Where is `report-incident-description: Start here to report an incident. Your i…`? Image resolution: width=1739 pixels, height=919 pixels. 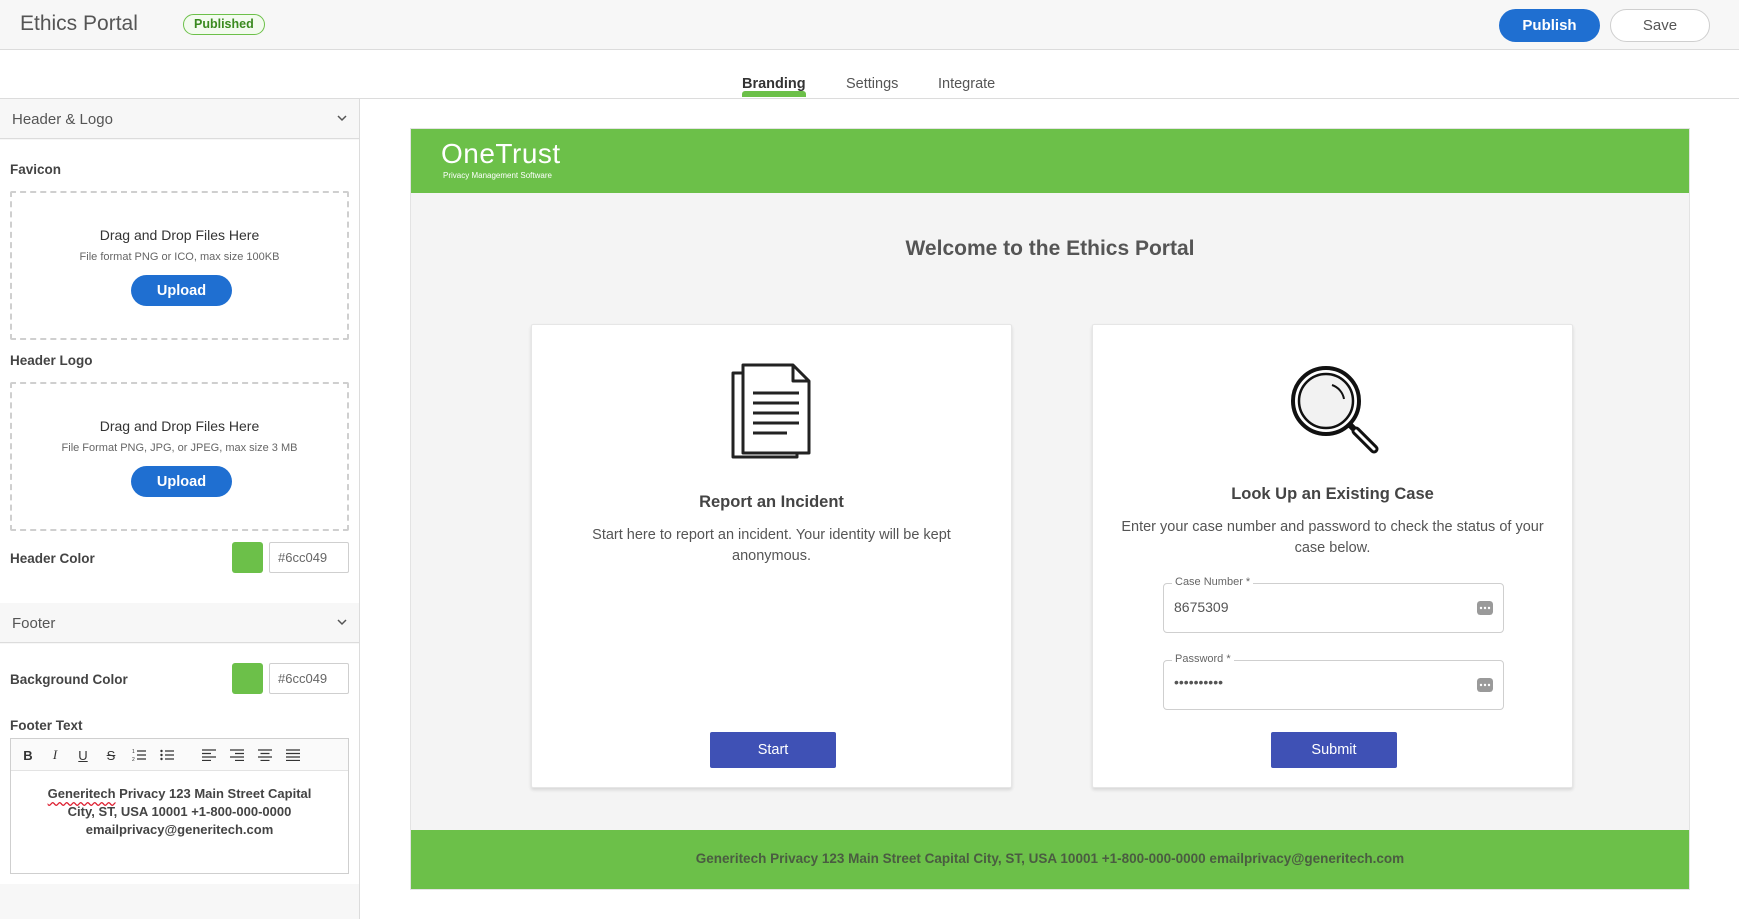 report-incident-description: Start here to report an incident. Your i… is located at coordinates (771, 545).